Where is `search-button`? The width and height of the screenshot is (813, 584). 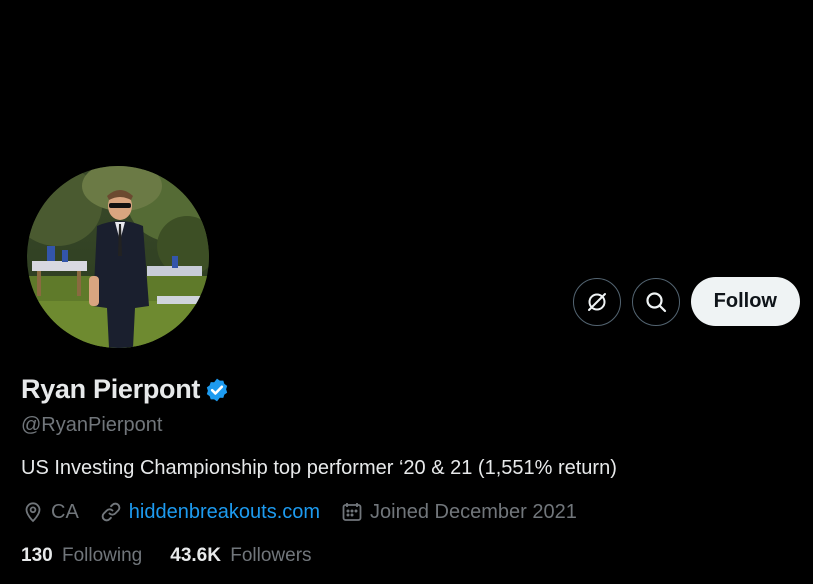
search-button is located at coordinates (655, 301).